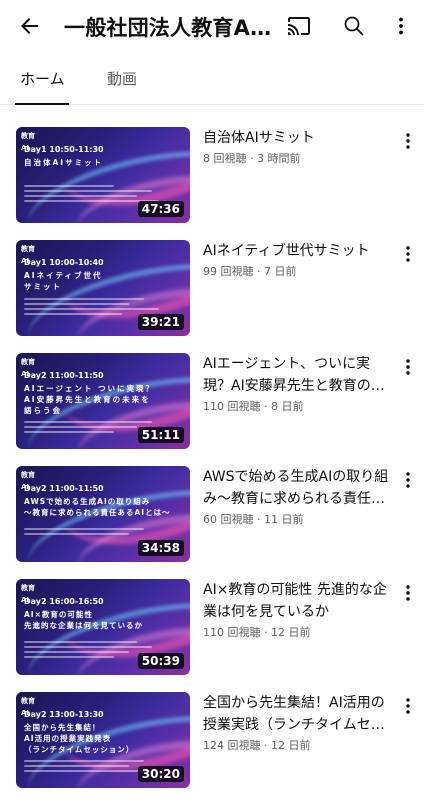  I want to click on thumbnail-session-title: AIエージェント ついに実現？ AI安藤昇先生と教育の未来を 語らう会, so click(90, 399).